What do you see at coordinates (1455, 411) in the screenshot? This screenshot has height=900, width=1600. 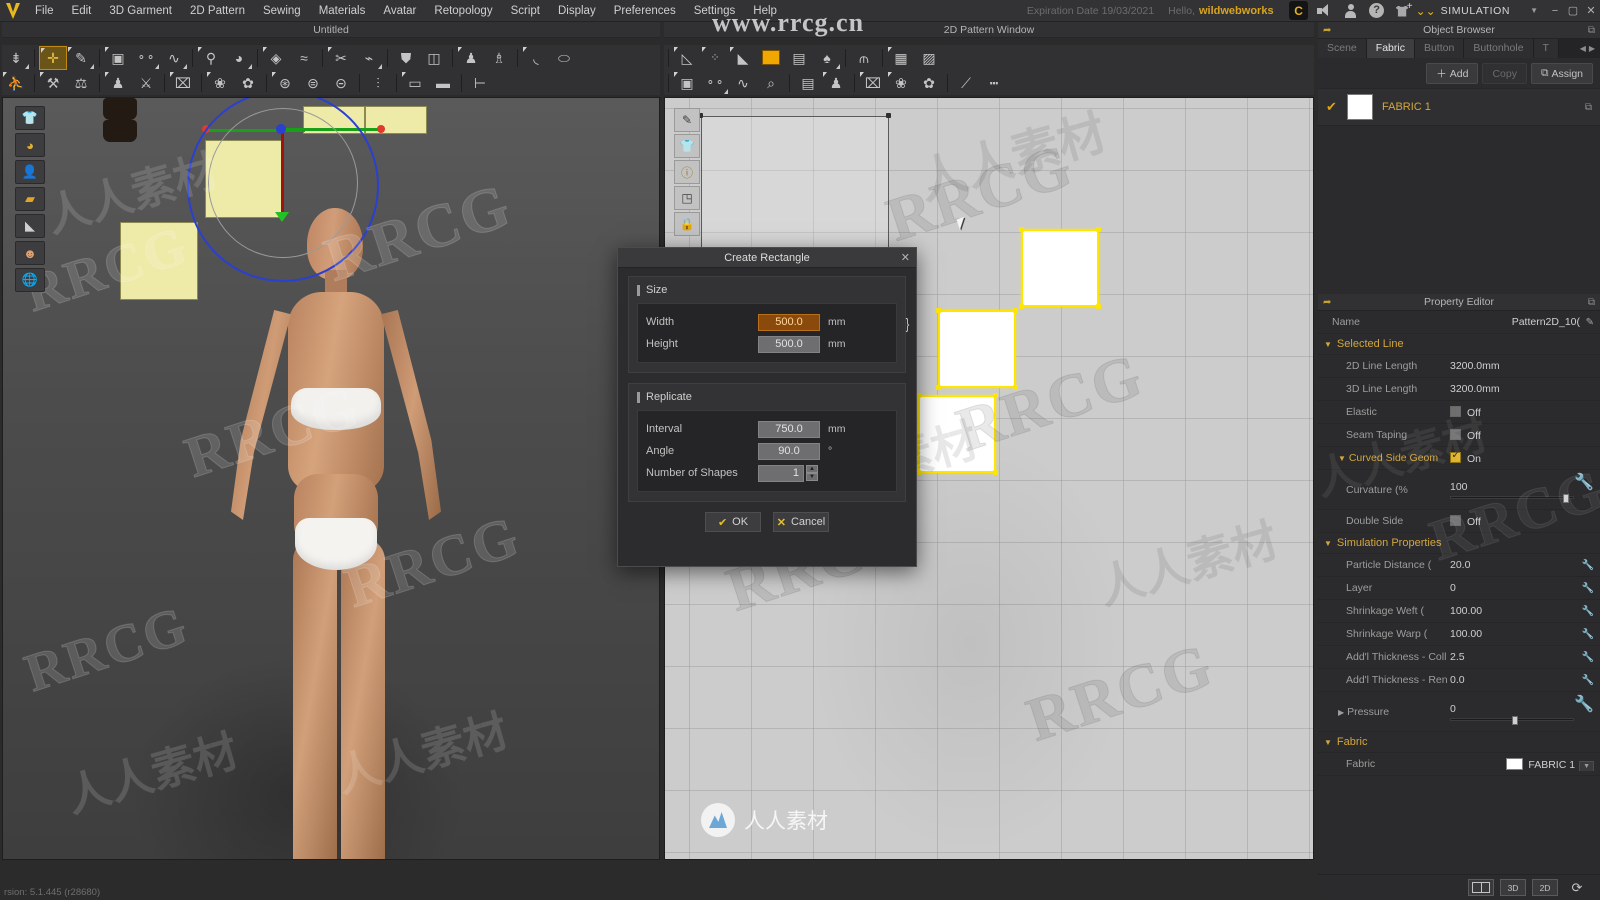 I see `checkbox-elastic` at bounding box center [1455, 411].